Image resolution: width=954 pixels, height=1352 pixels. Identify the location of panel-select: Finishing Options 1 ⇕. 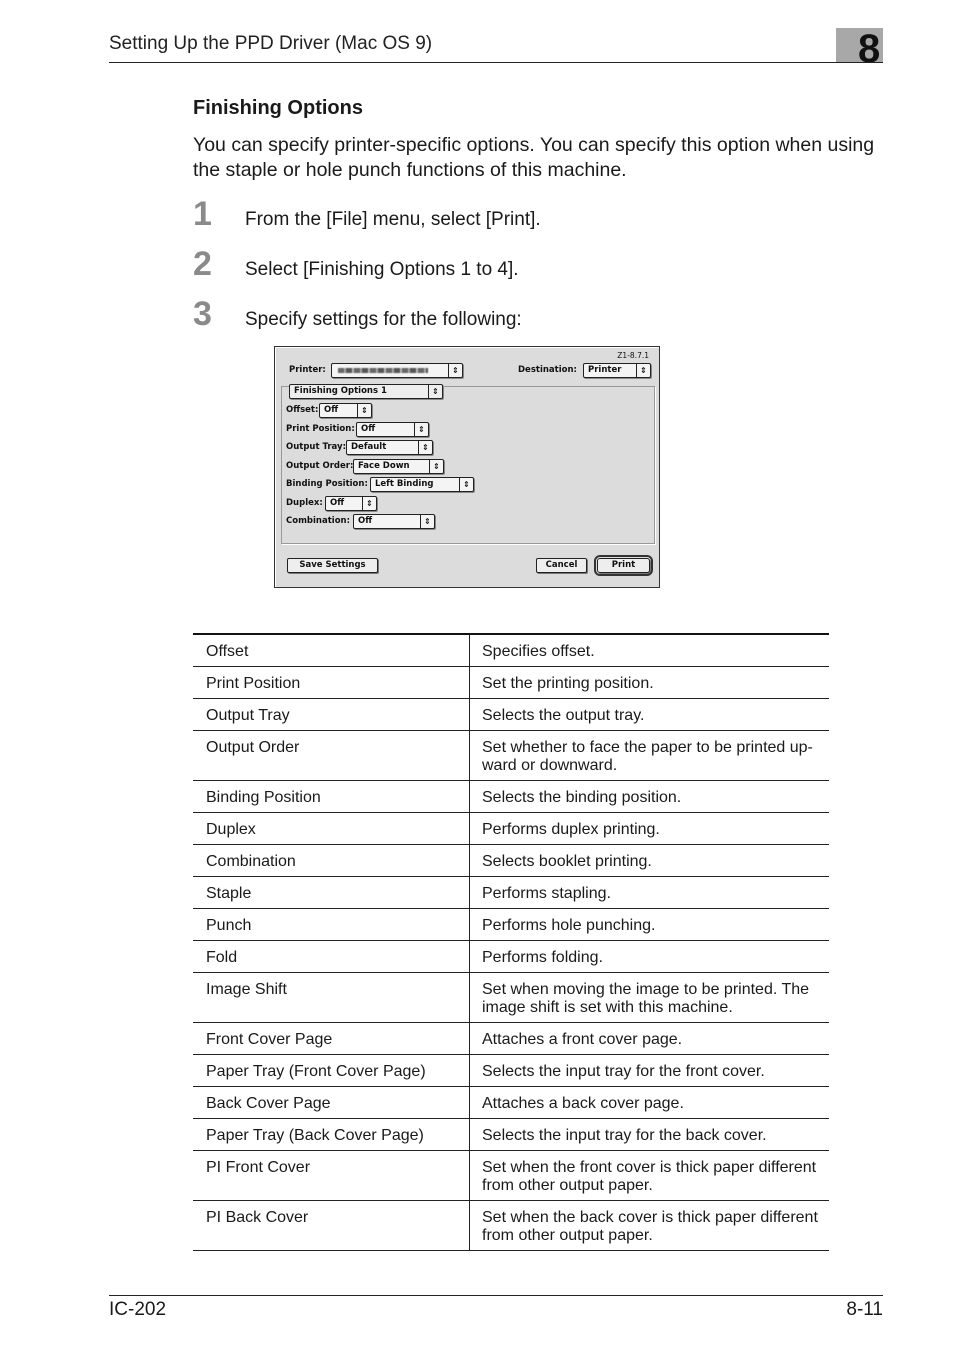
(366, 391).